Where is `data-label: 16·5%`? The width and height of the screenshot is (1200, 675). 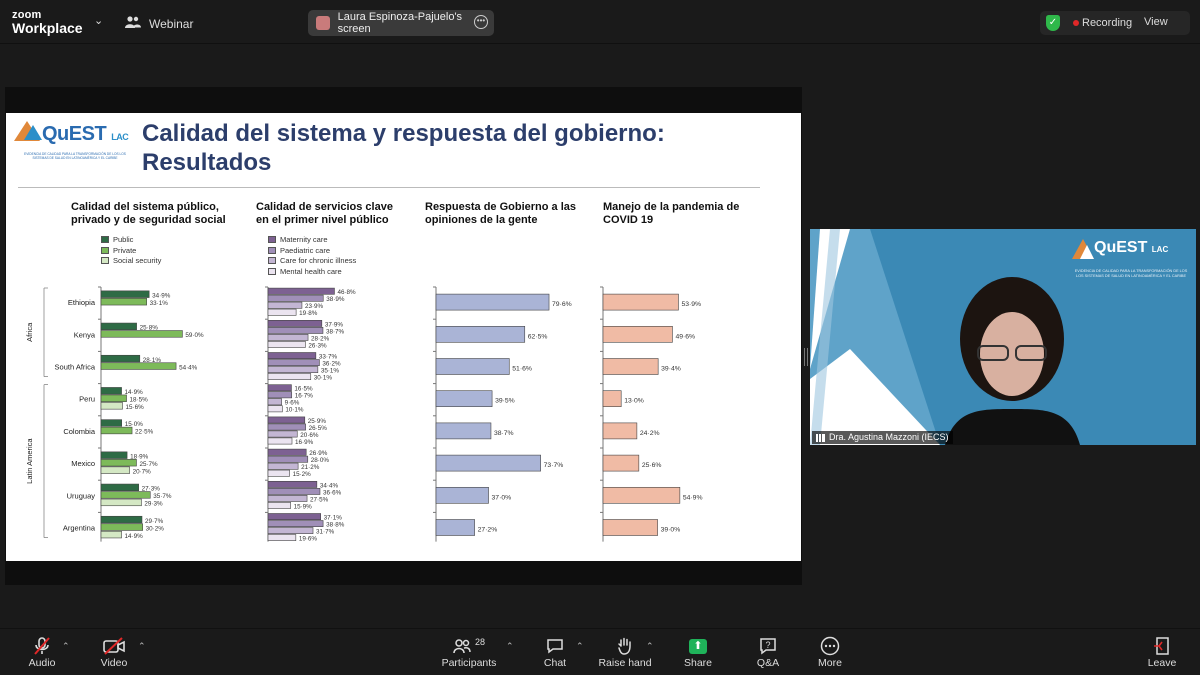
data-label: 16·5% is located at coordinates (303, 389).